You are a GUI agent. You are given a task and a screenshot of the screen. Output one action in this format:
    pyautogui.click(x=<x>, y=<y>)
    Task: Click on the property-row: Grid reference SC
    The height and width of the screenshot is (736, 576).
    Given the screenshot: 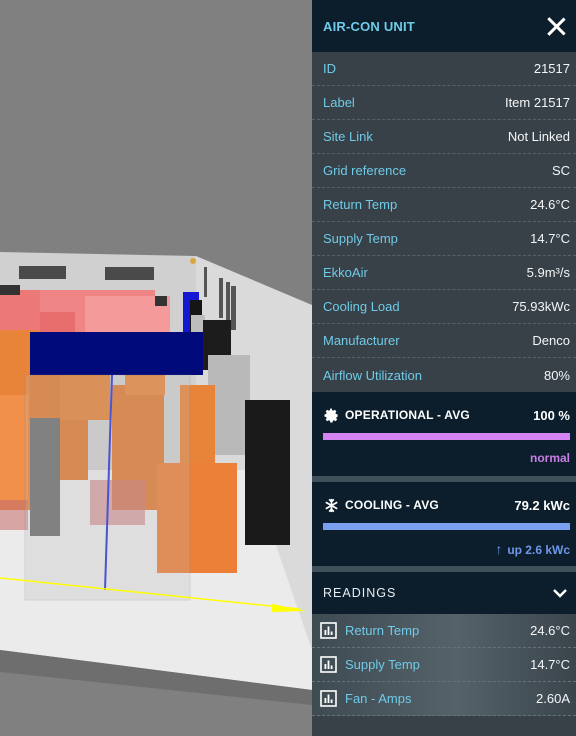 What is the action you would take?
    pyautogui.click(x=444, y=171)
    